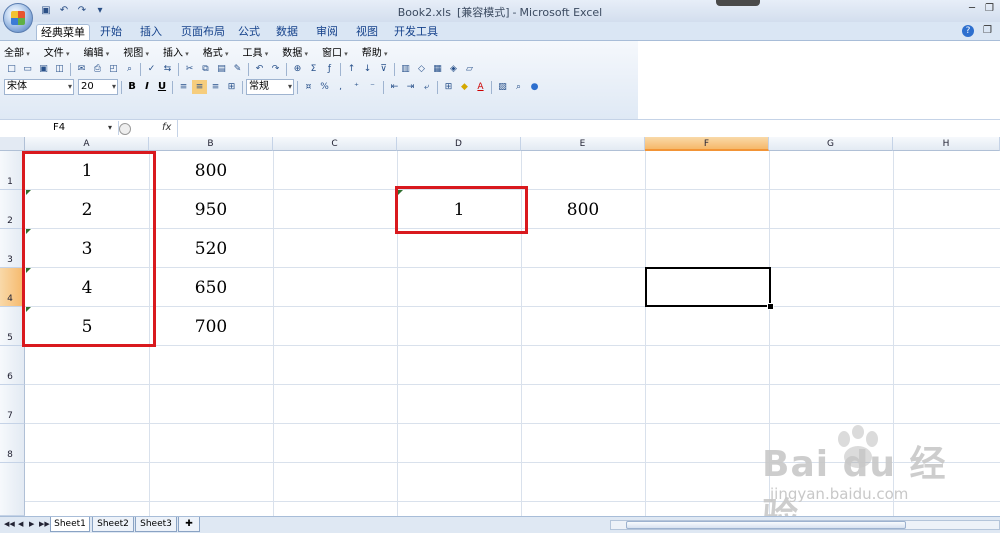  I want to click on minimize-icon: ─, so click(972, 8).